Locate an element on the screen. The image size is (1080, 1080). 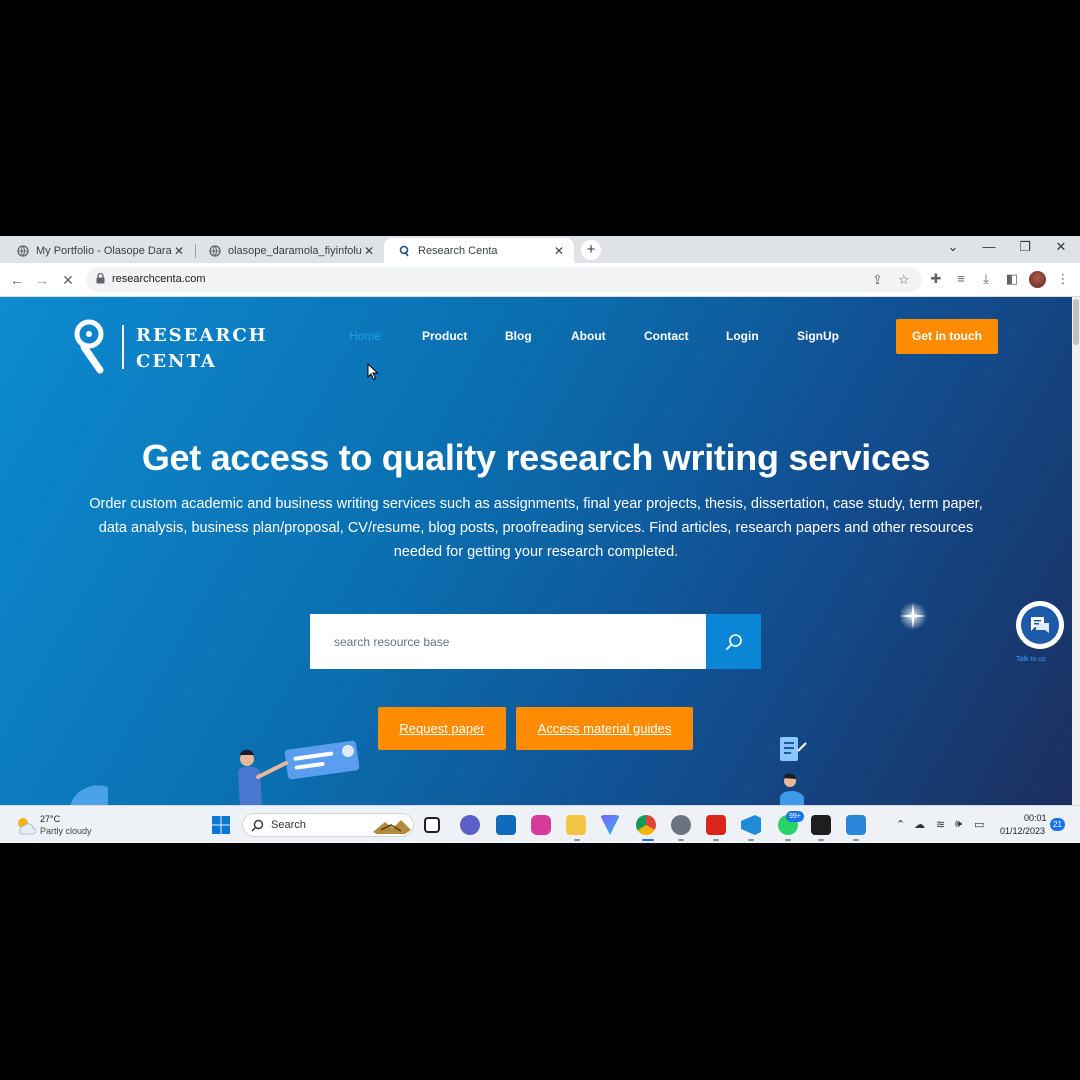
new-tab-button: + is located at coordinates (591, 250).